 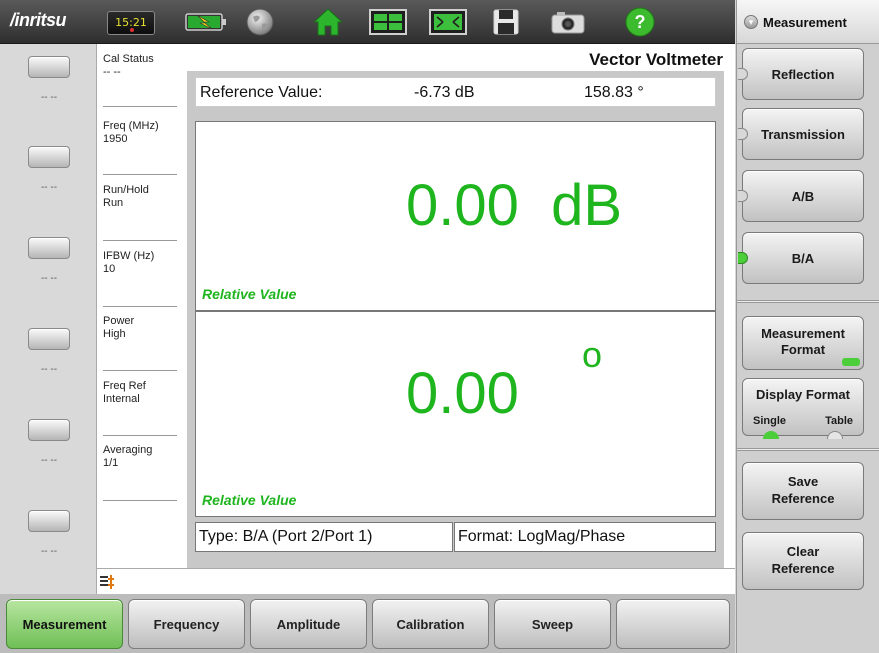 I want to click on reference-magnitude: -6.73 dB, so click(x=444, y=92).